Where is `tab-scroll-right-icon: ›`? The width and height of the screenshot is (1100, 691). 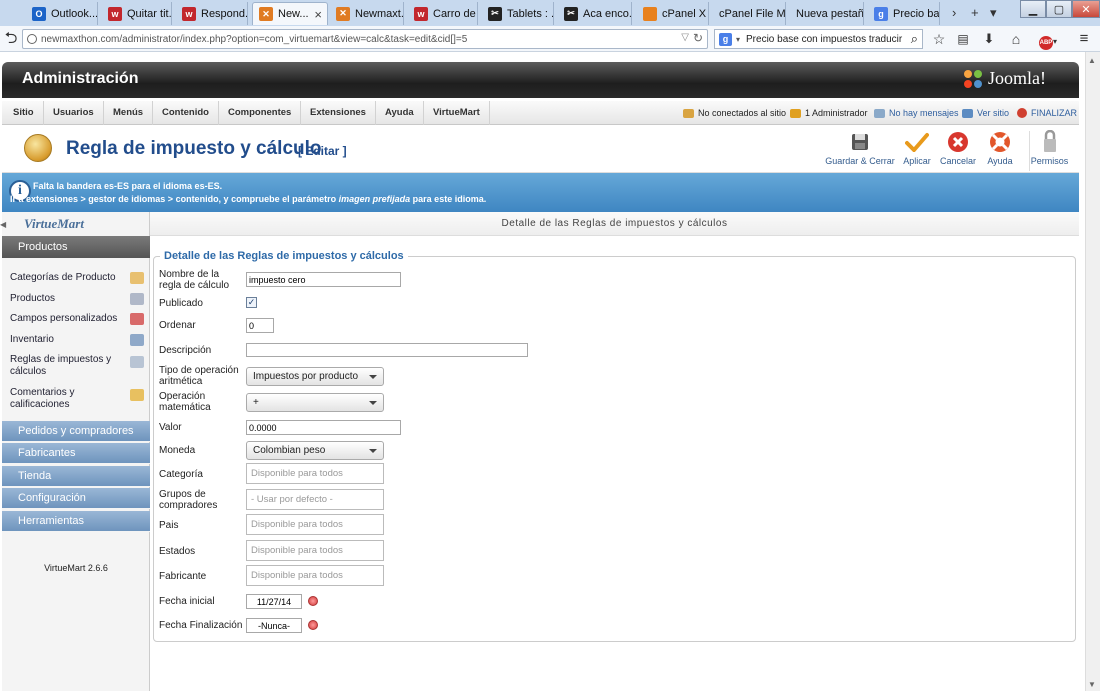 tab-scroll-right-icon: › is located at coordinates (954, 12).